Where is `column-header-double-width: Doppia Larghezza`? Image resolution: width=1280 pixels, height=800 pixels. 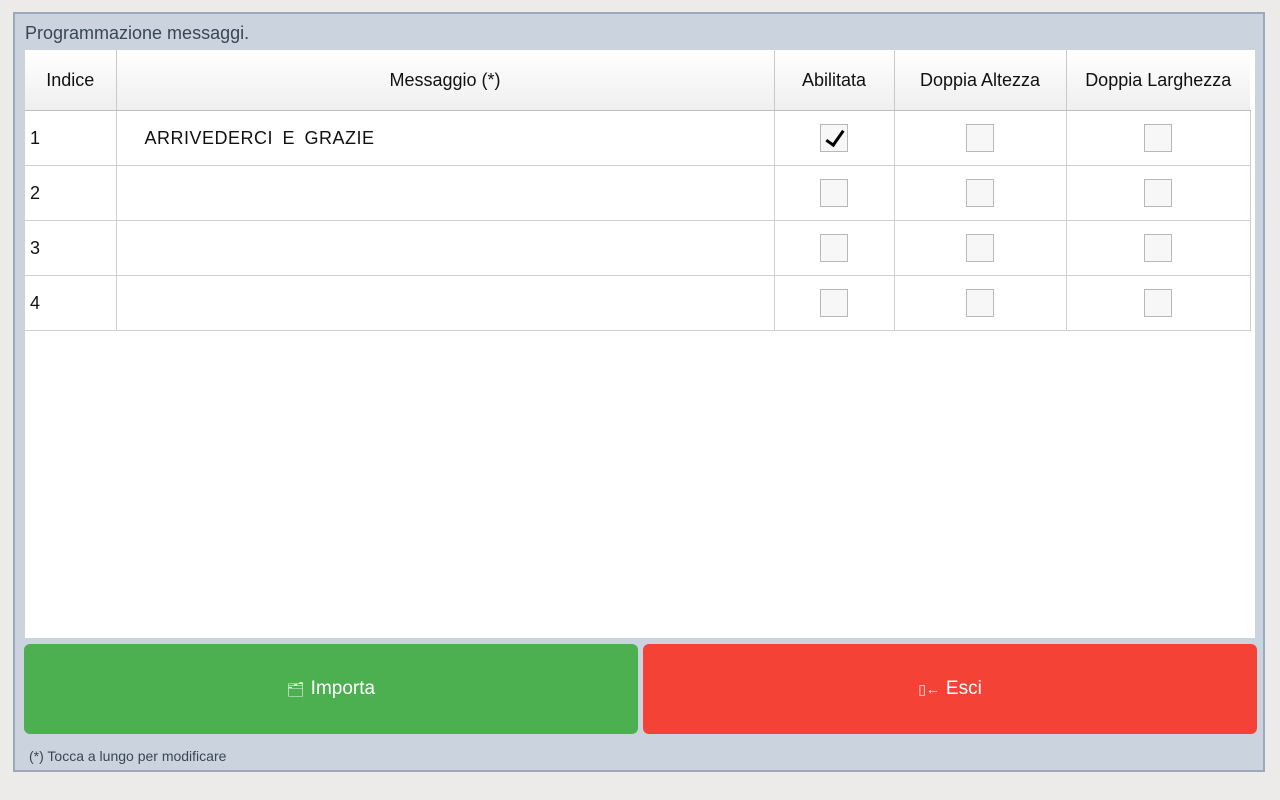 column-header-double-width: Doppia Larghezza is located at coordinates (1158, 80).